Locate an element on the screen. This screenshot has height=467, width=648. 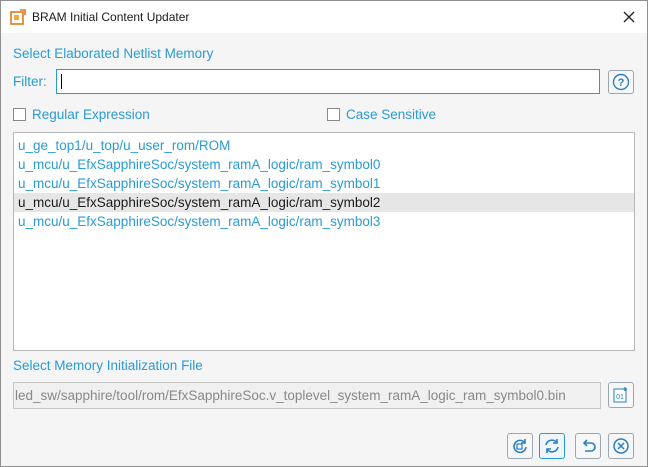
undo-button is located at coordinates (588, 446).